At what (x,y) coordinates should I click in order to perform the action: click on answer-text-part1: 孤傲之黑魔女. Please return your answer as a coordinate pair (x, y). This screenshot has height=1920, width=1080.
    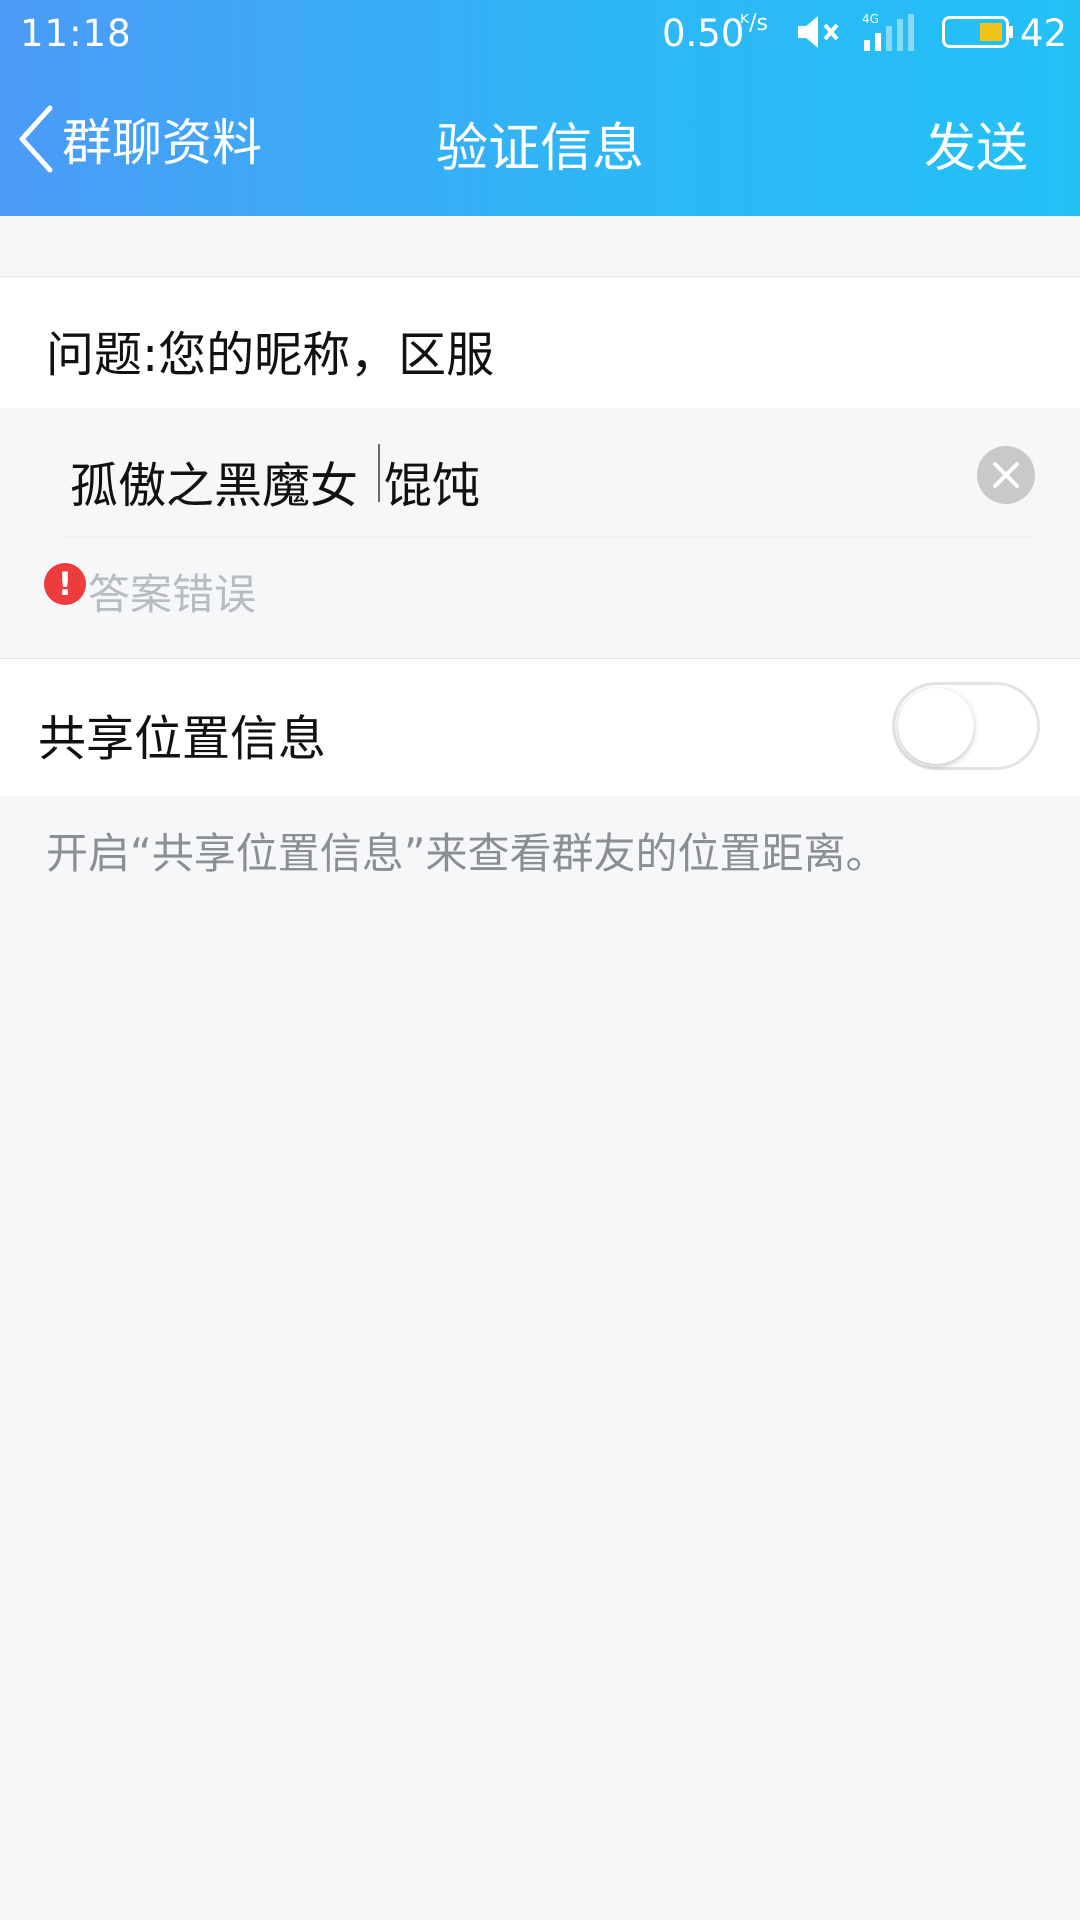
    Looking at the image, I should click on (222, 486).